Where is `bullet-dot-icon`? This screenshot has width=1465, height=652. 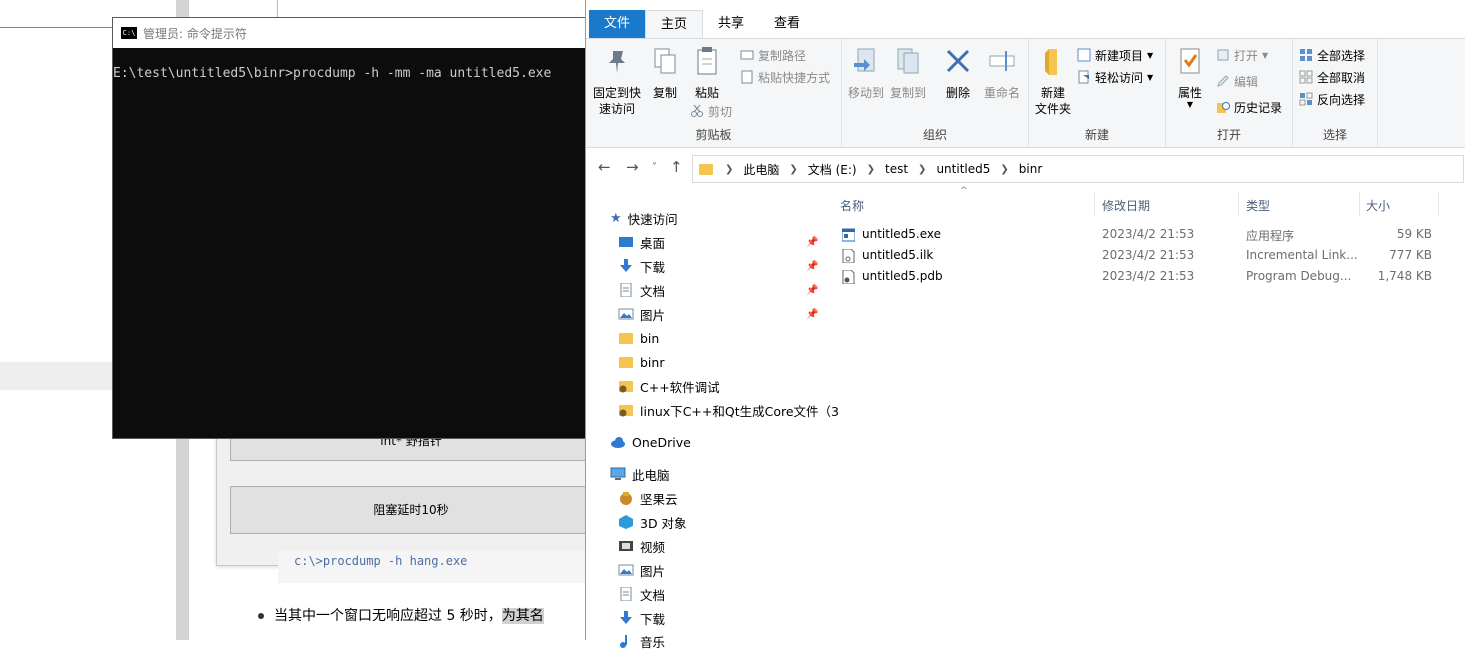
bullet-dot-icon is located at coordinates (261, 616).